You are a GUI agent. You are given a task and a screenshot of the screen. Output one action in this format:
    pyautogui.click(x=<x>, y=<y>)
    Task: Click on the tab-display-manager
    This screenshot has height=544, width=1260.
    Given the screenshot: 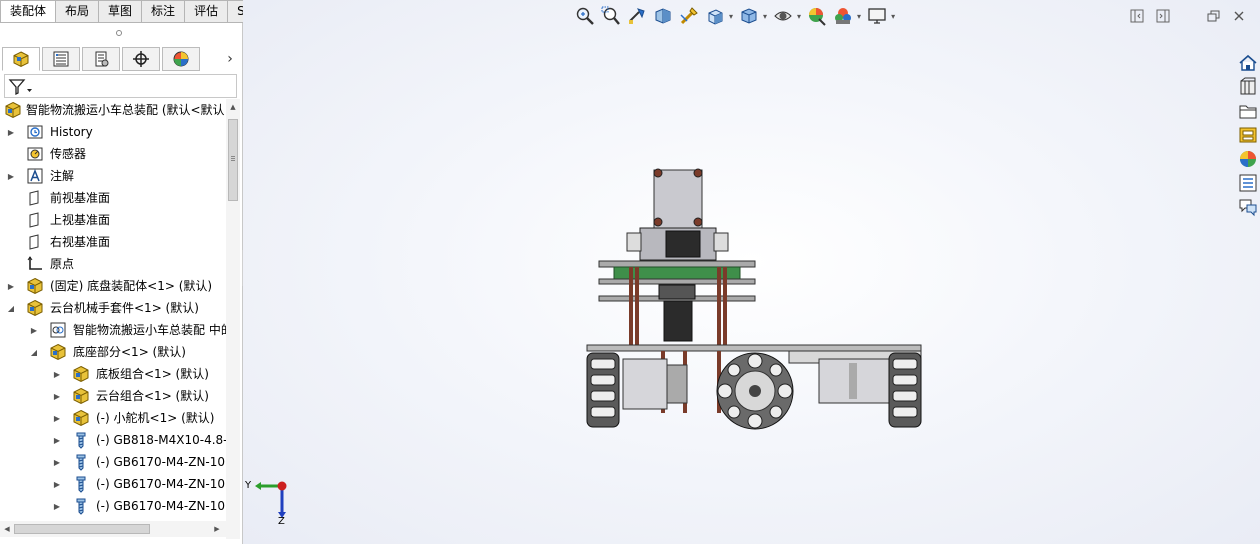 What is the action you would take?
    pyautogui.click(x=181, y=59)
    